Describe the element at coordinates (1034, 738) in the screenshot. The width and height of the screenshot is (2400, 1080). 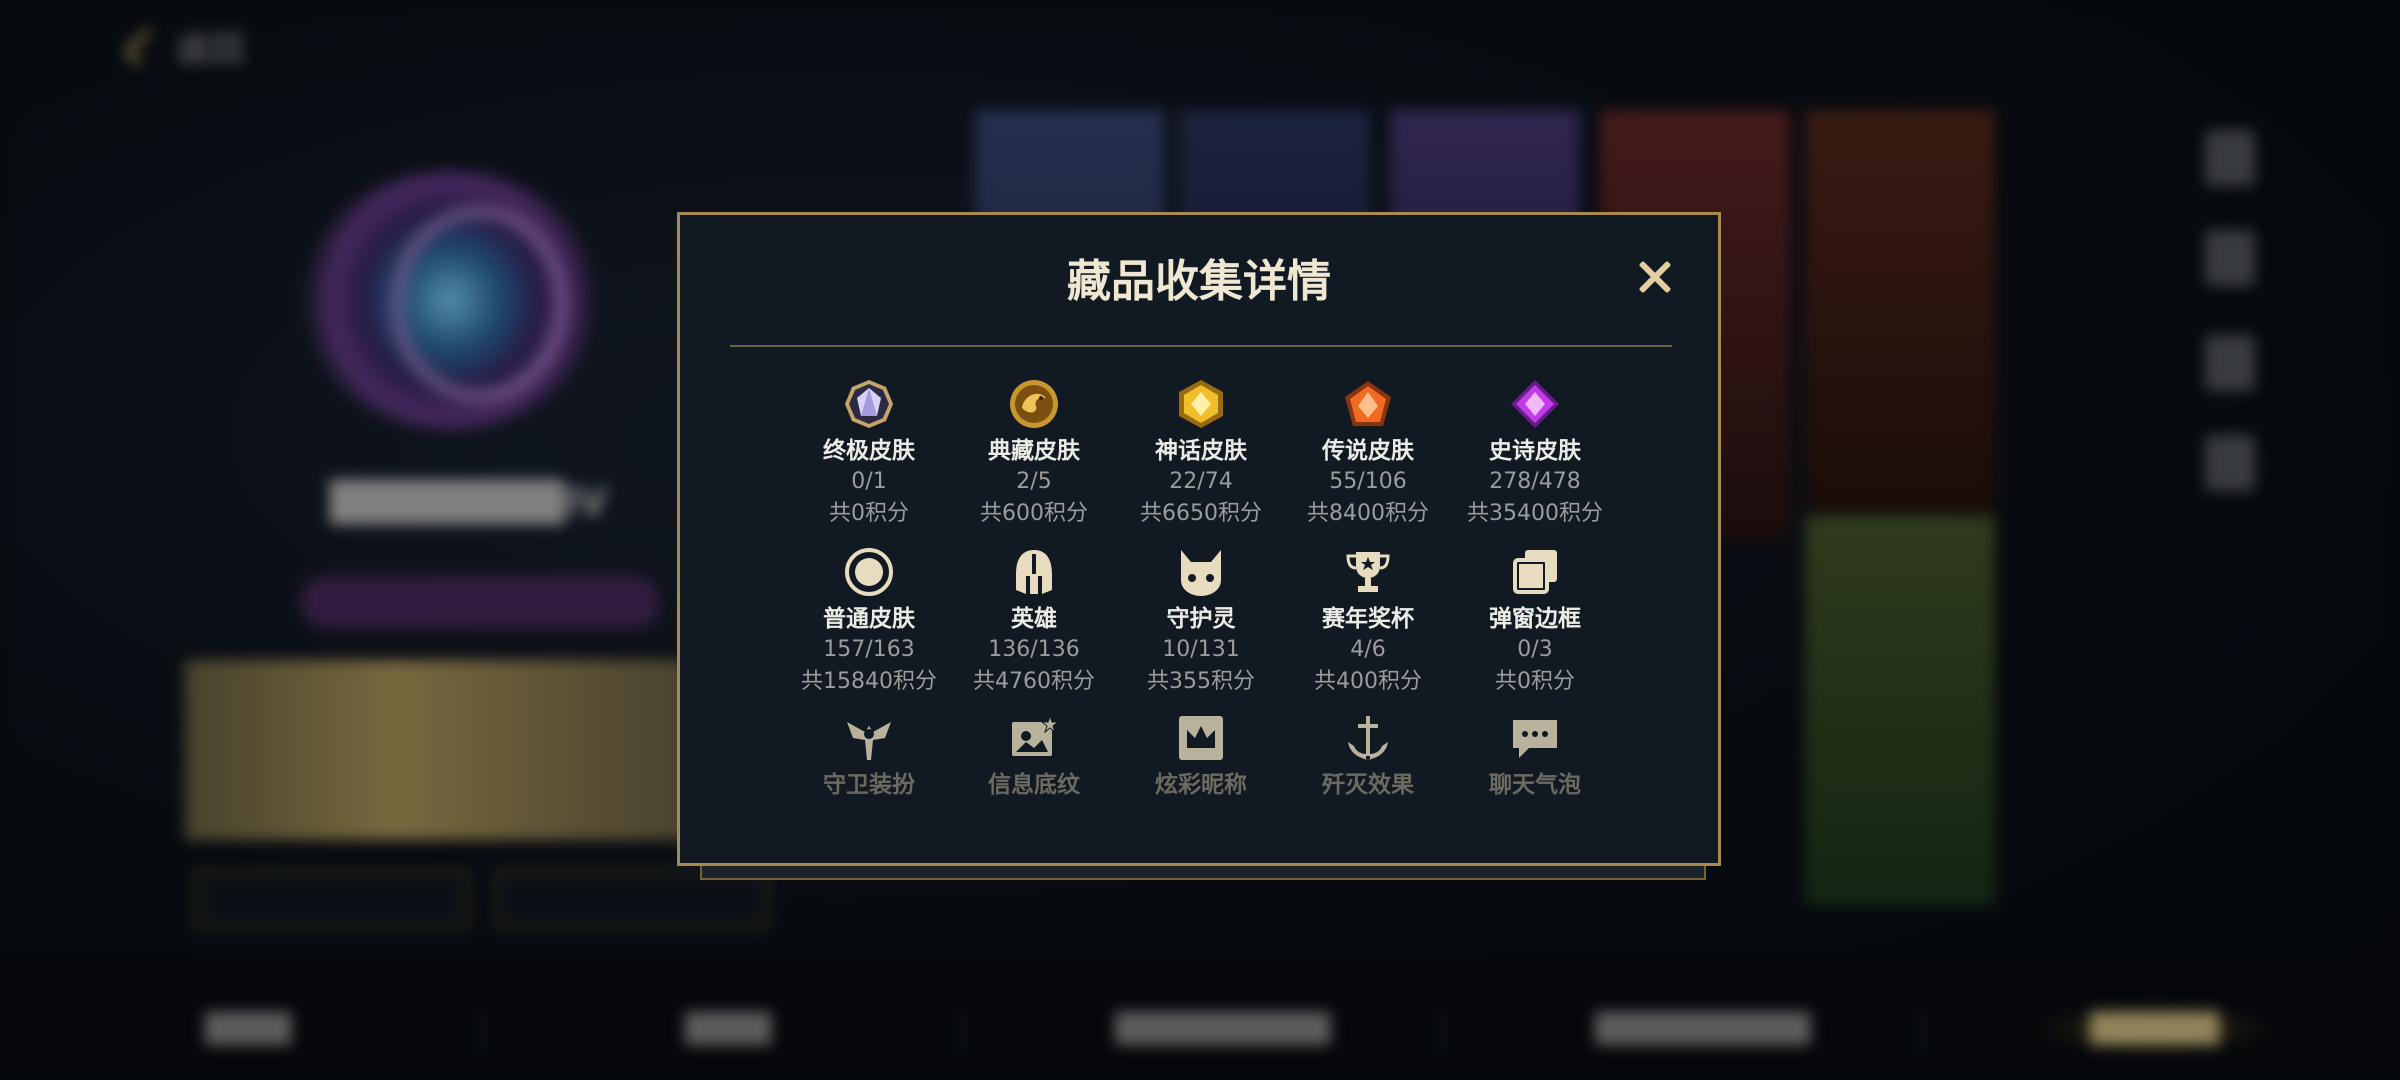
I see `profile-banner-icon` at that location.